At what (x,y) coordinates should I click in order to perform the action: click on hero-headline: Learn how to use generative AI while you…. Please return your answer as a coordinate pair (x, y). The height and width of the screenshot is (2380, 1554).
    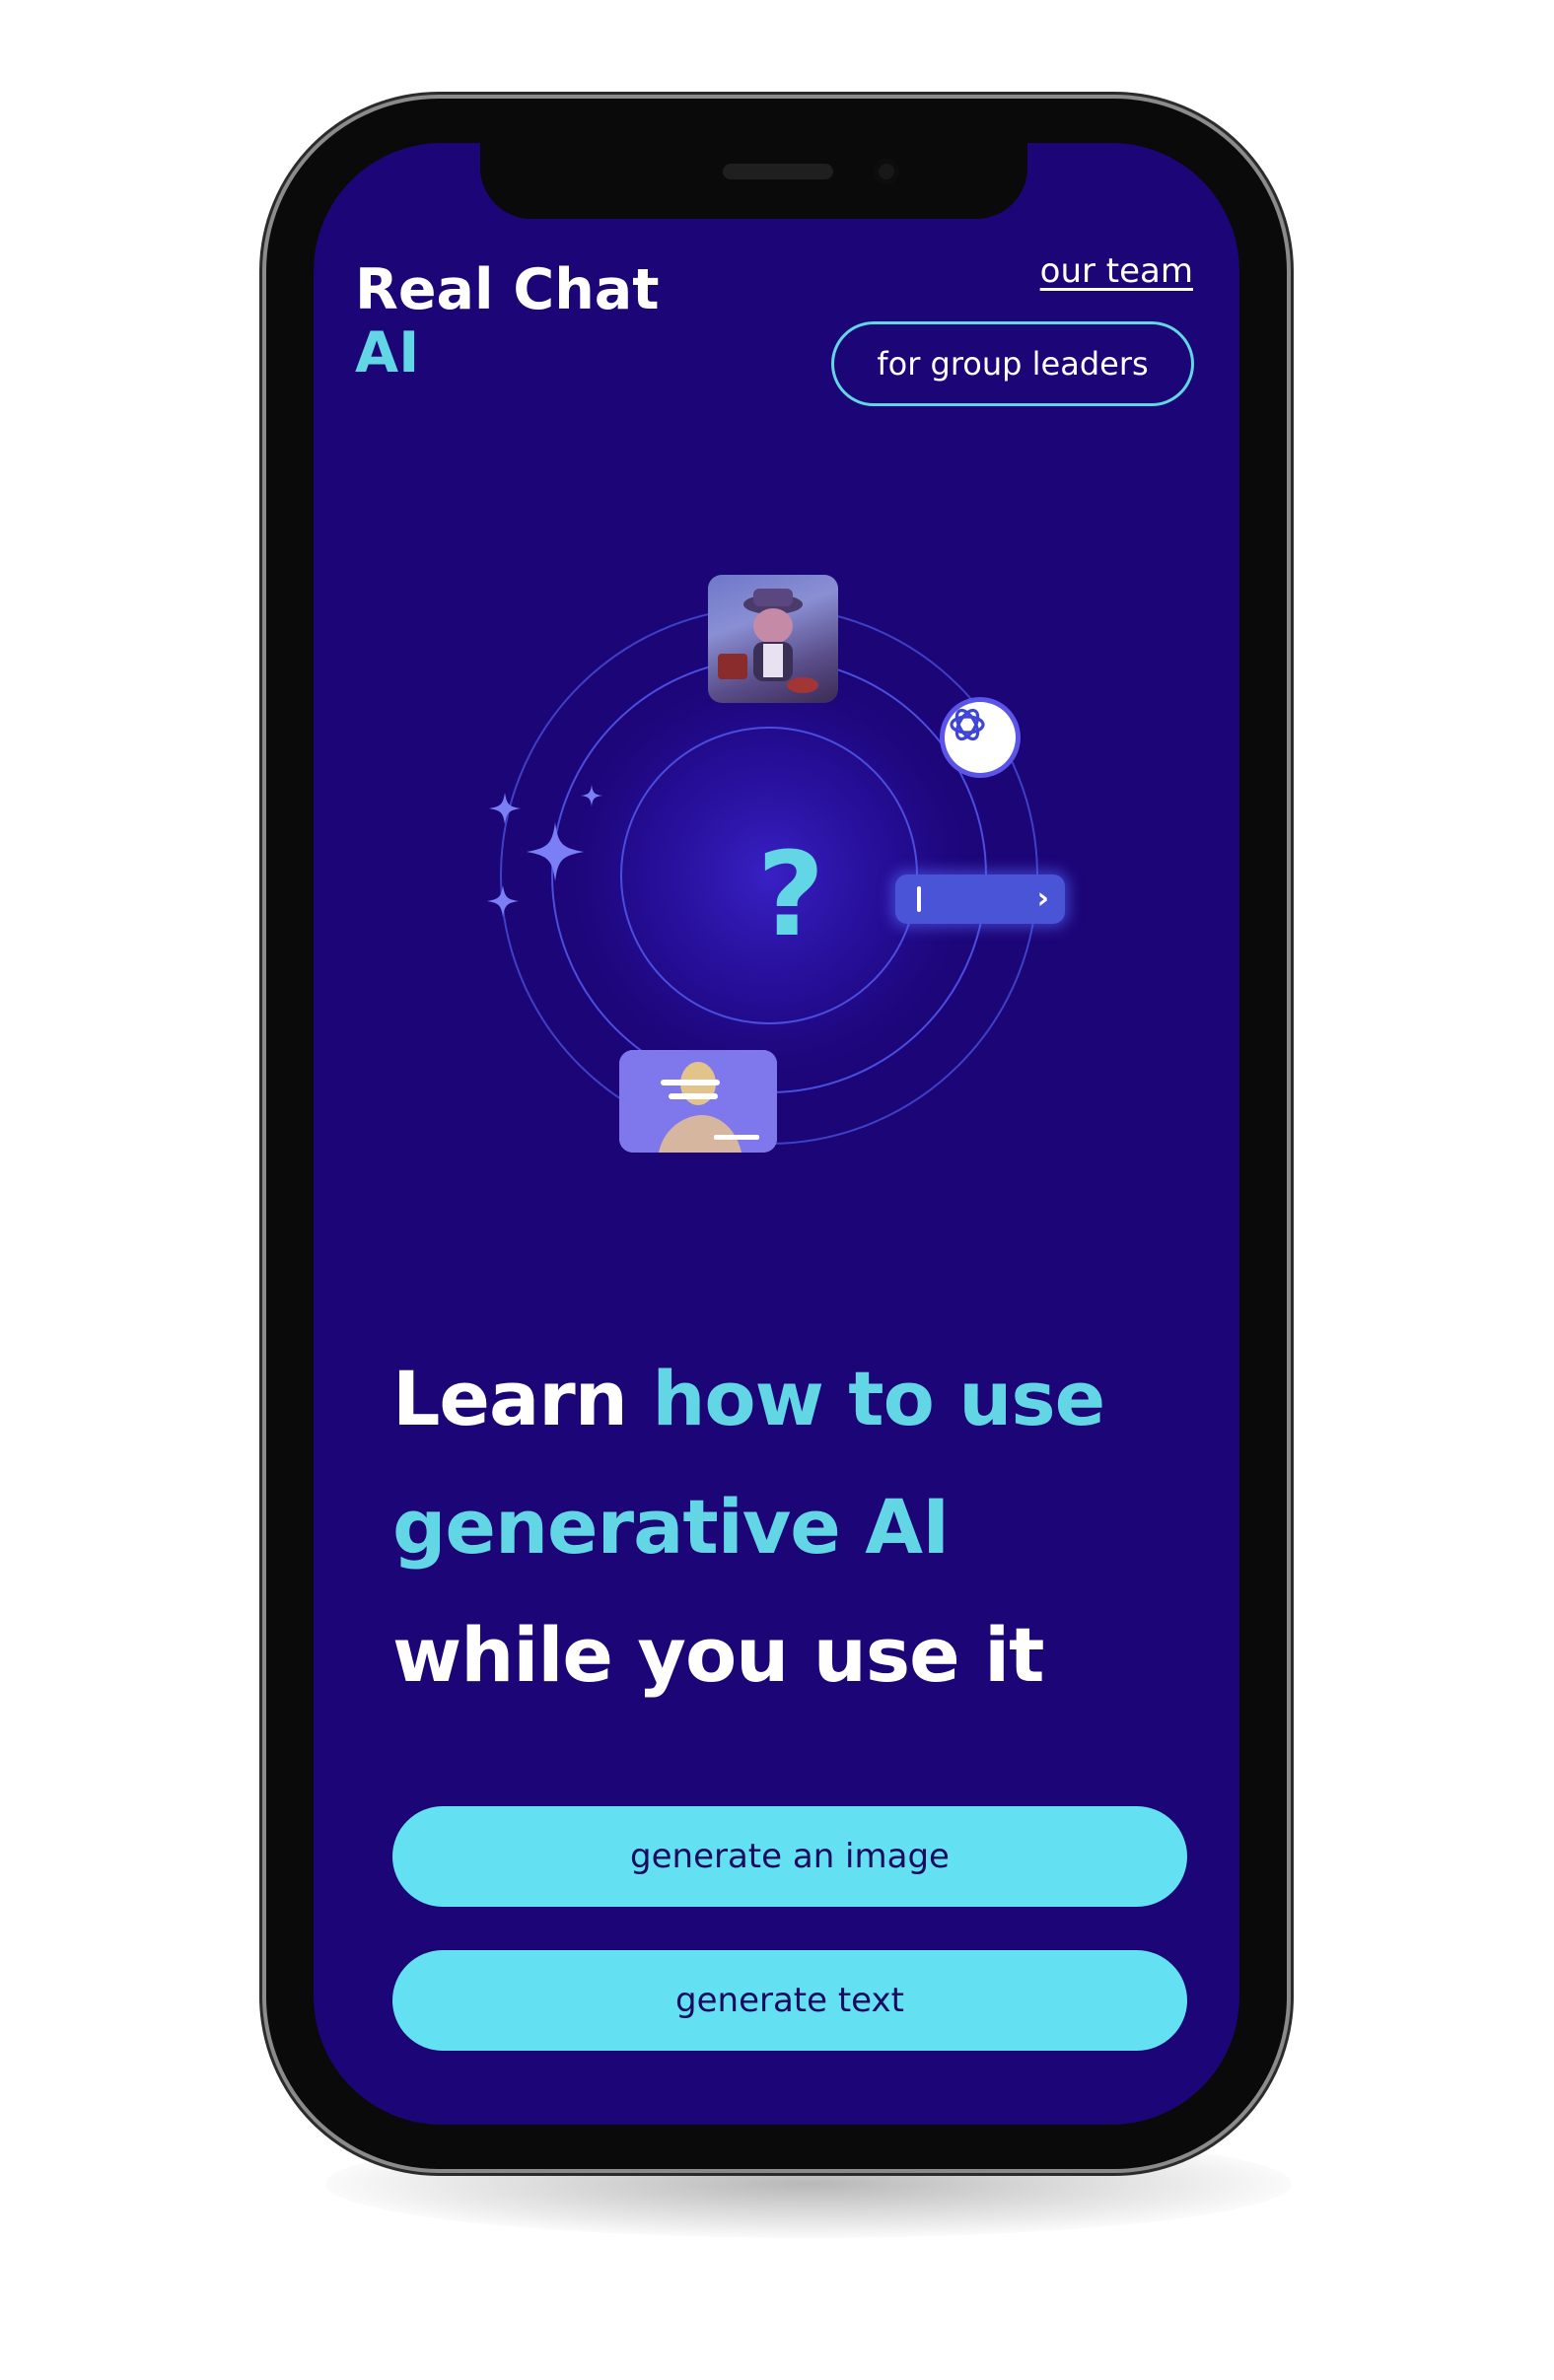
    Looking at the image, I should click on (797, 1527).